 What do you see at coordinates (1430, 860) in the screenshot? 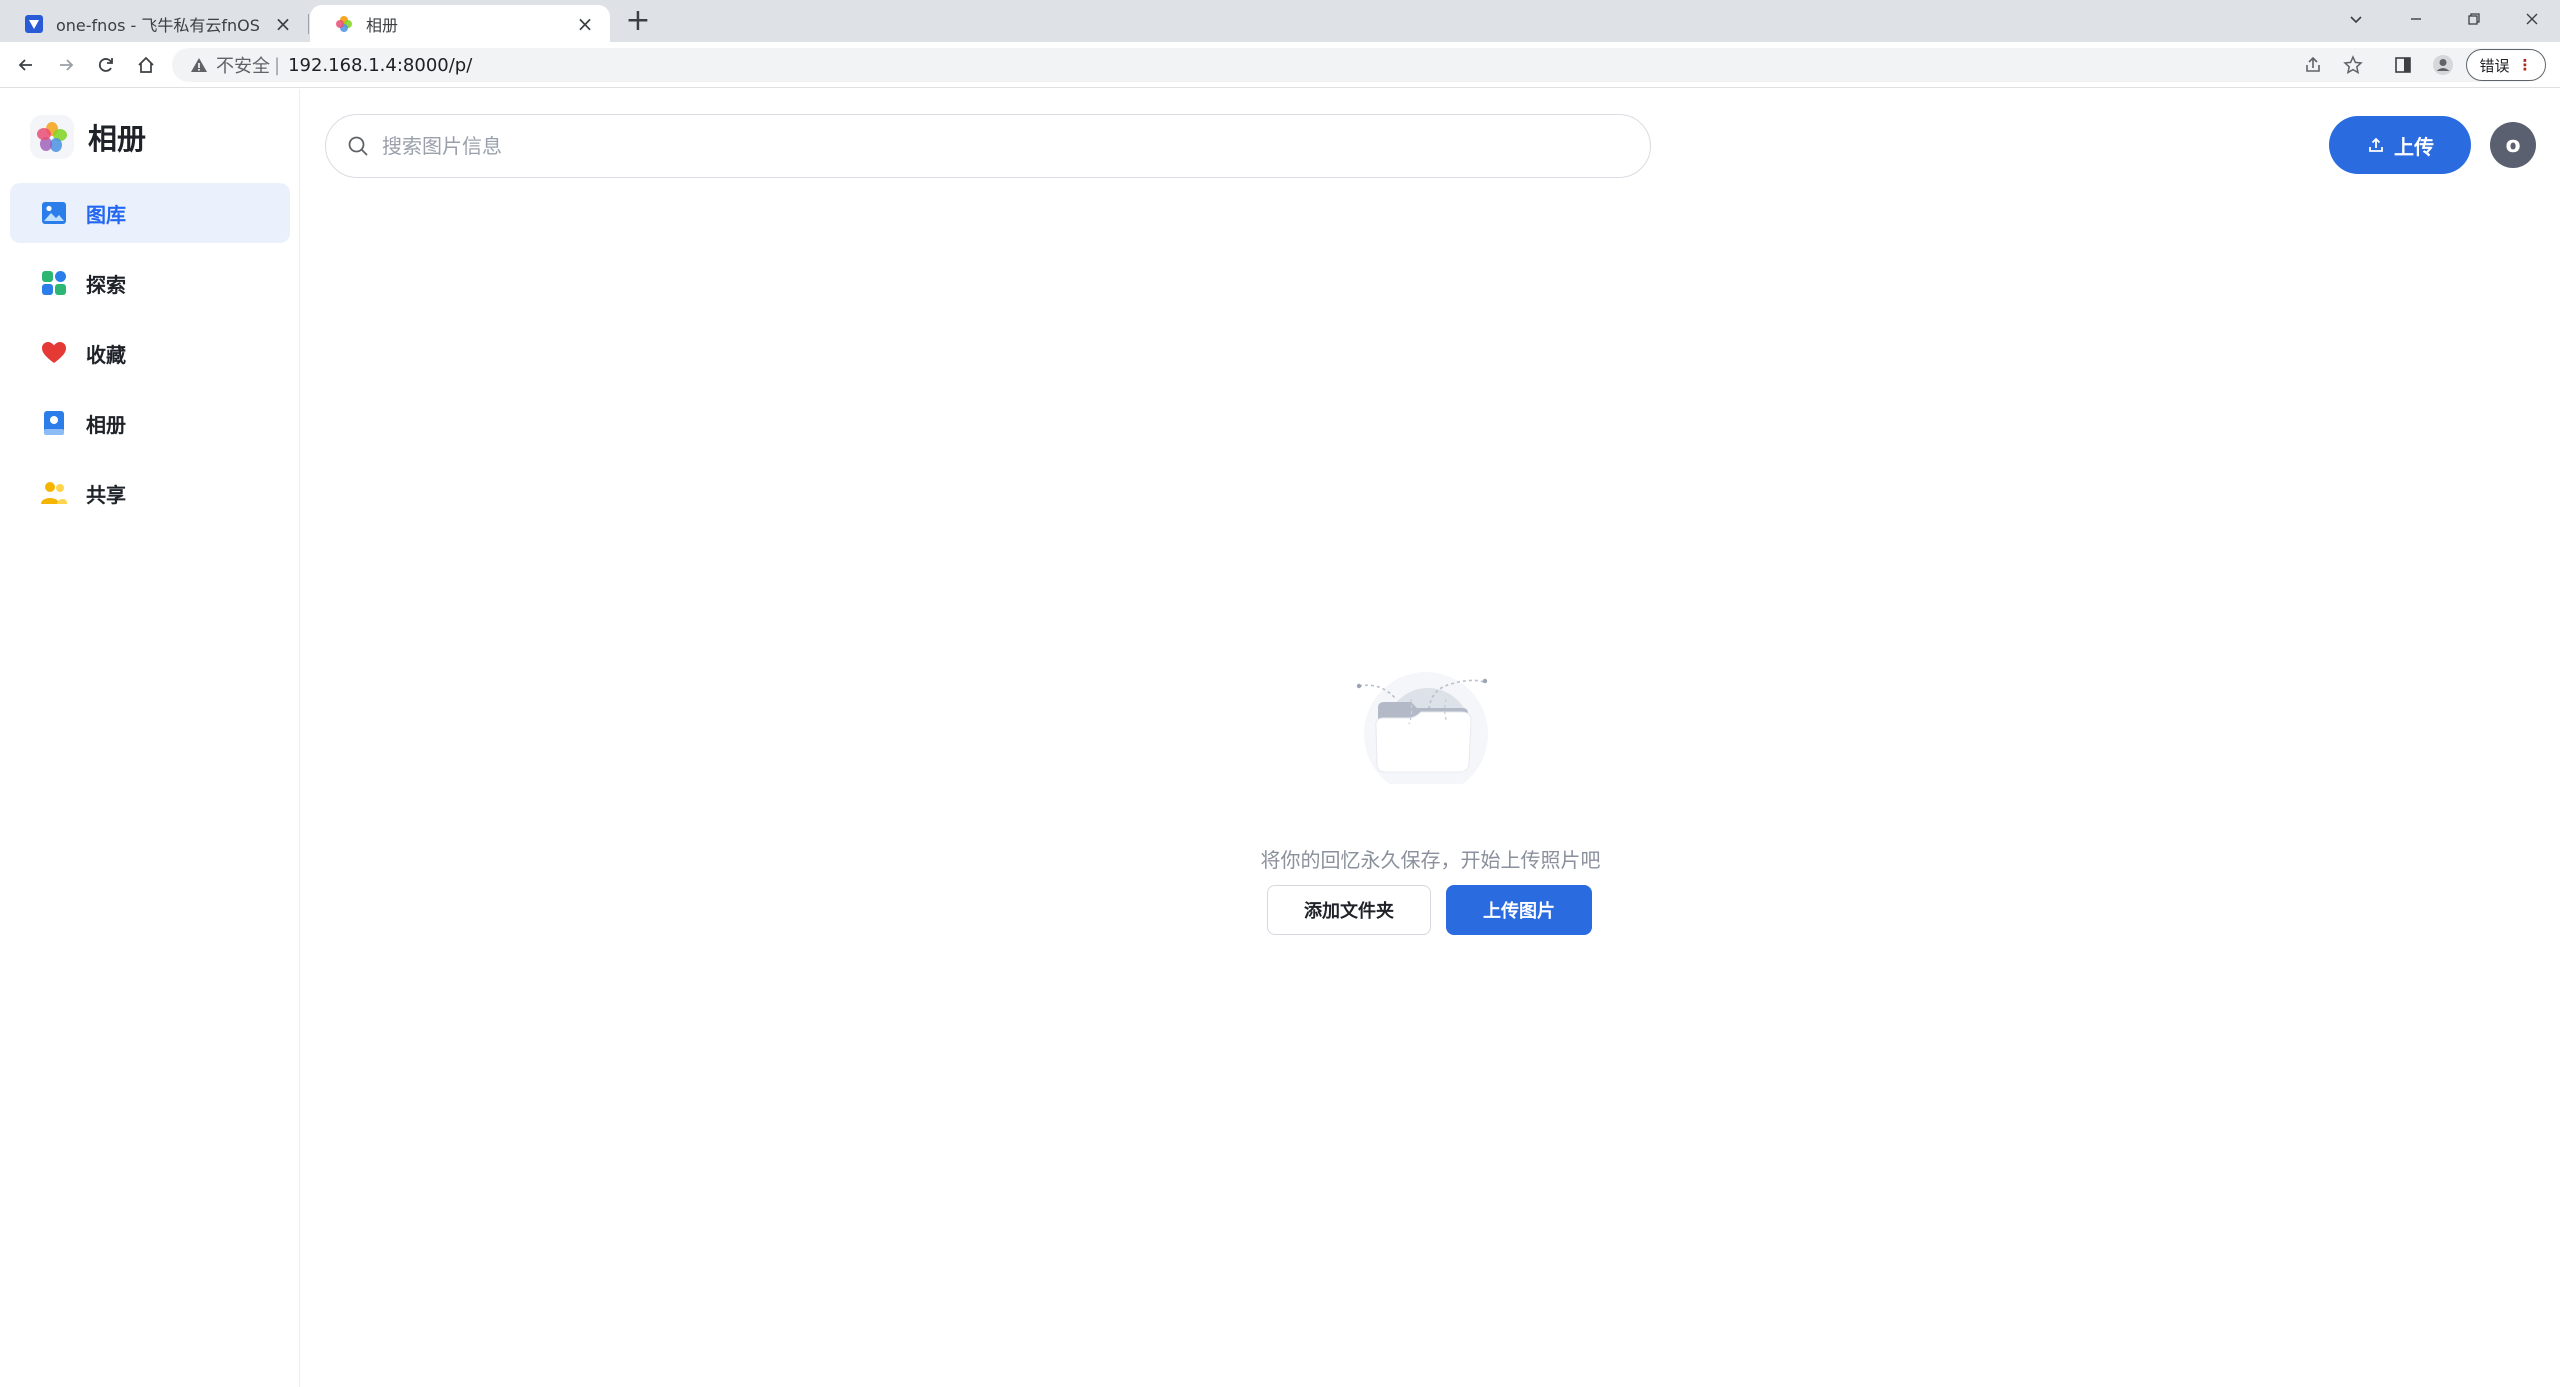
I see `empty-state-message: 将你的回忆永久保存，开始上传照片吧` at bounding box center [1430, 860].